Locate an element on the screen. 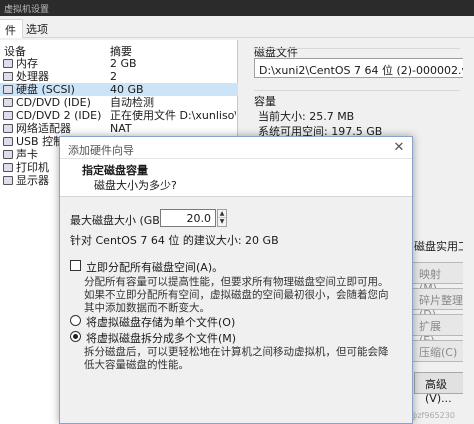  device-name: 硬盘 (SCSI) is located at coordinates (45, 89).